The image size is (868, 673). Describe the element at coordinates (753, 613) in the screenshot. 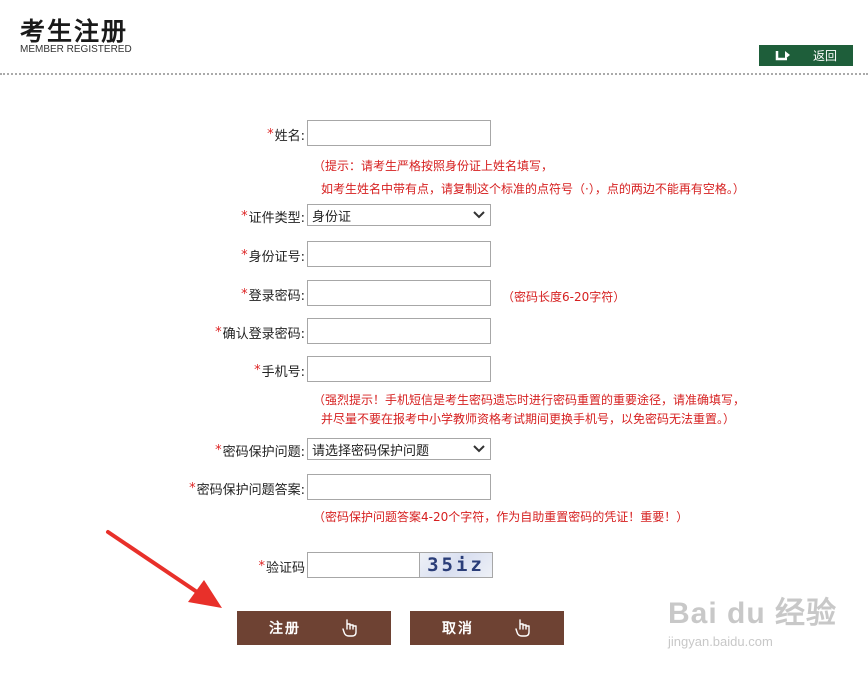

I see `watermark-logo: Bai du 经验` at that location.